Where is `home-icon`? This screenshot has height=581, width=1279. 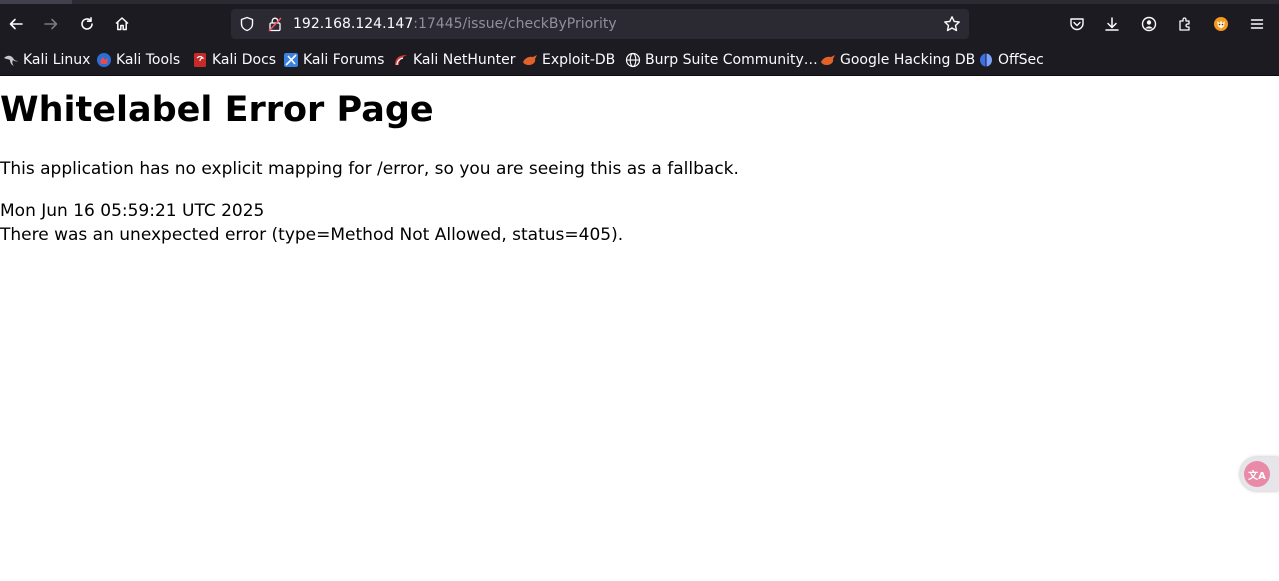 home-icon is located at coordinates (122, 24).